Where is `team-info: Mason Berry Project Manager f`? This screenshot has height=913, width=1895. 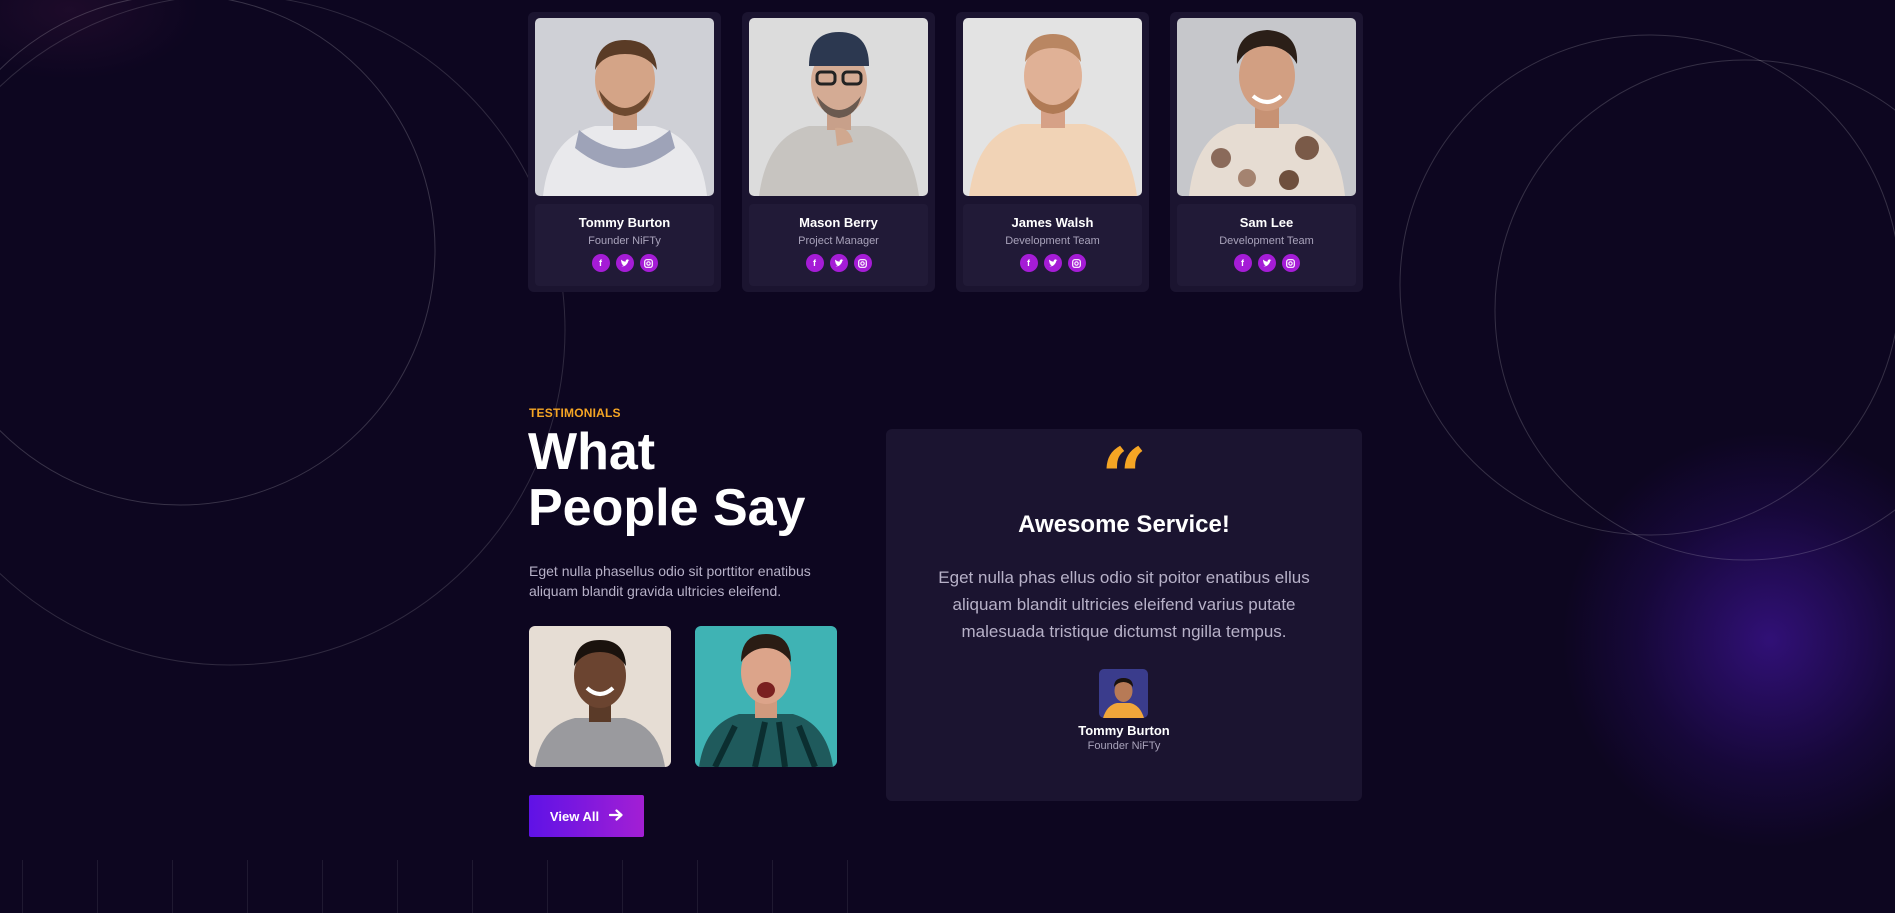 team-info: Mason Berry Project Manager f is located at coordinates (838, 245).